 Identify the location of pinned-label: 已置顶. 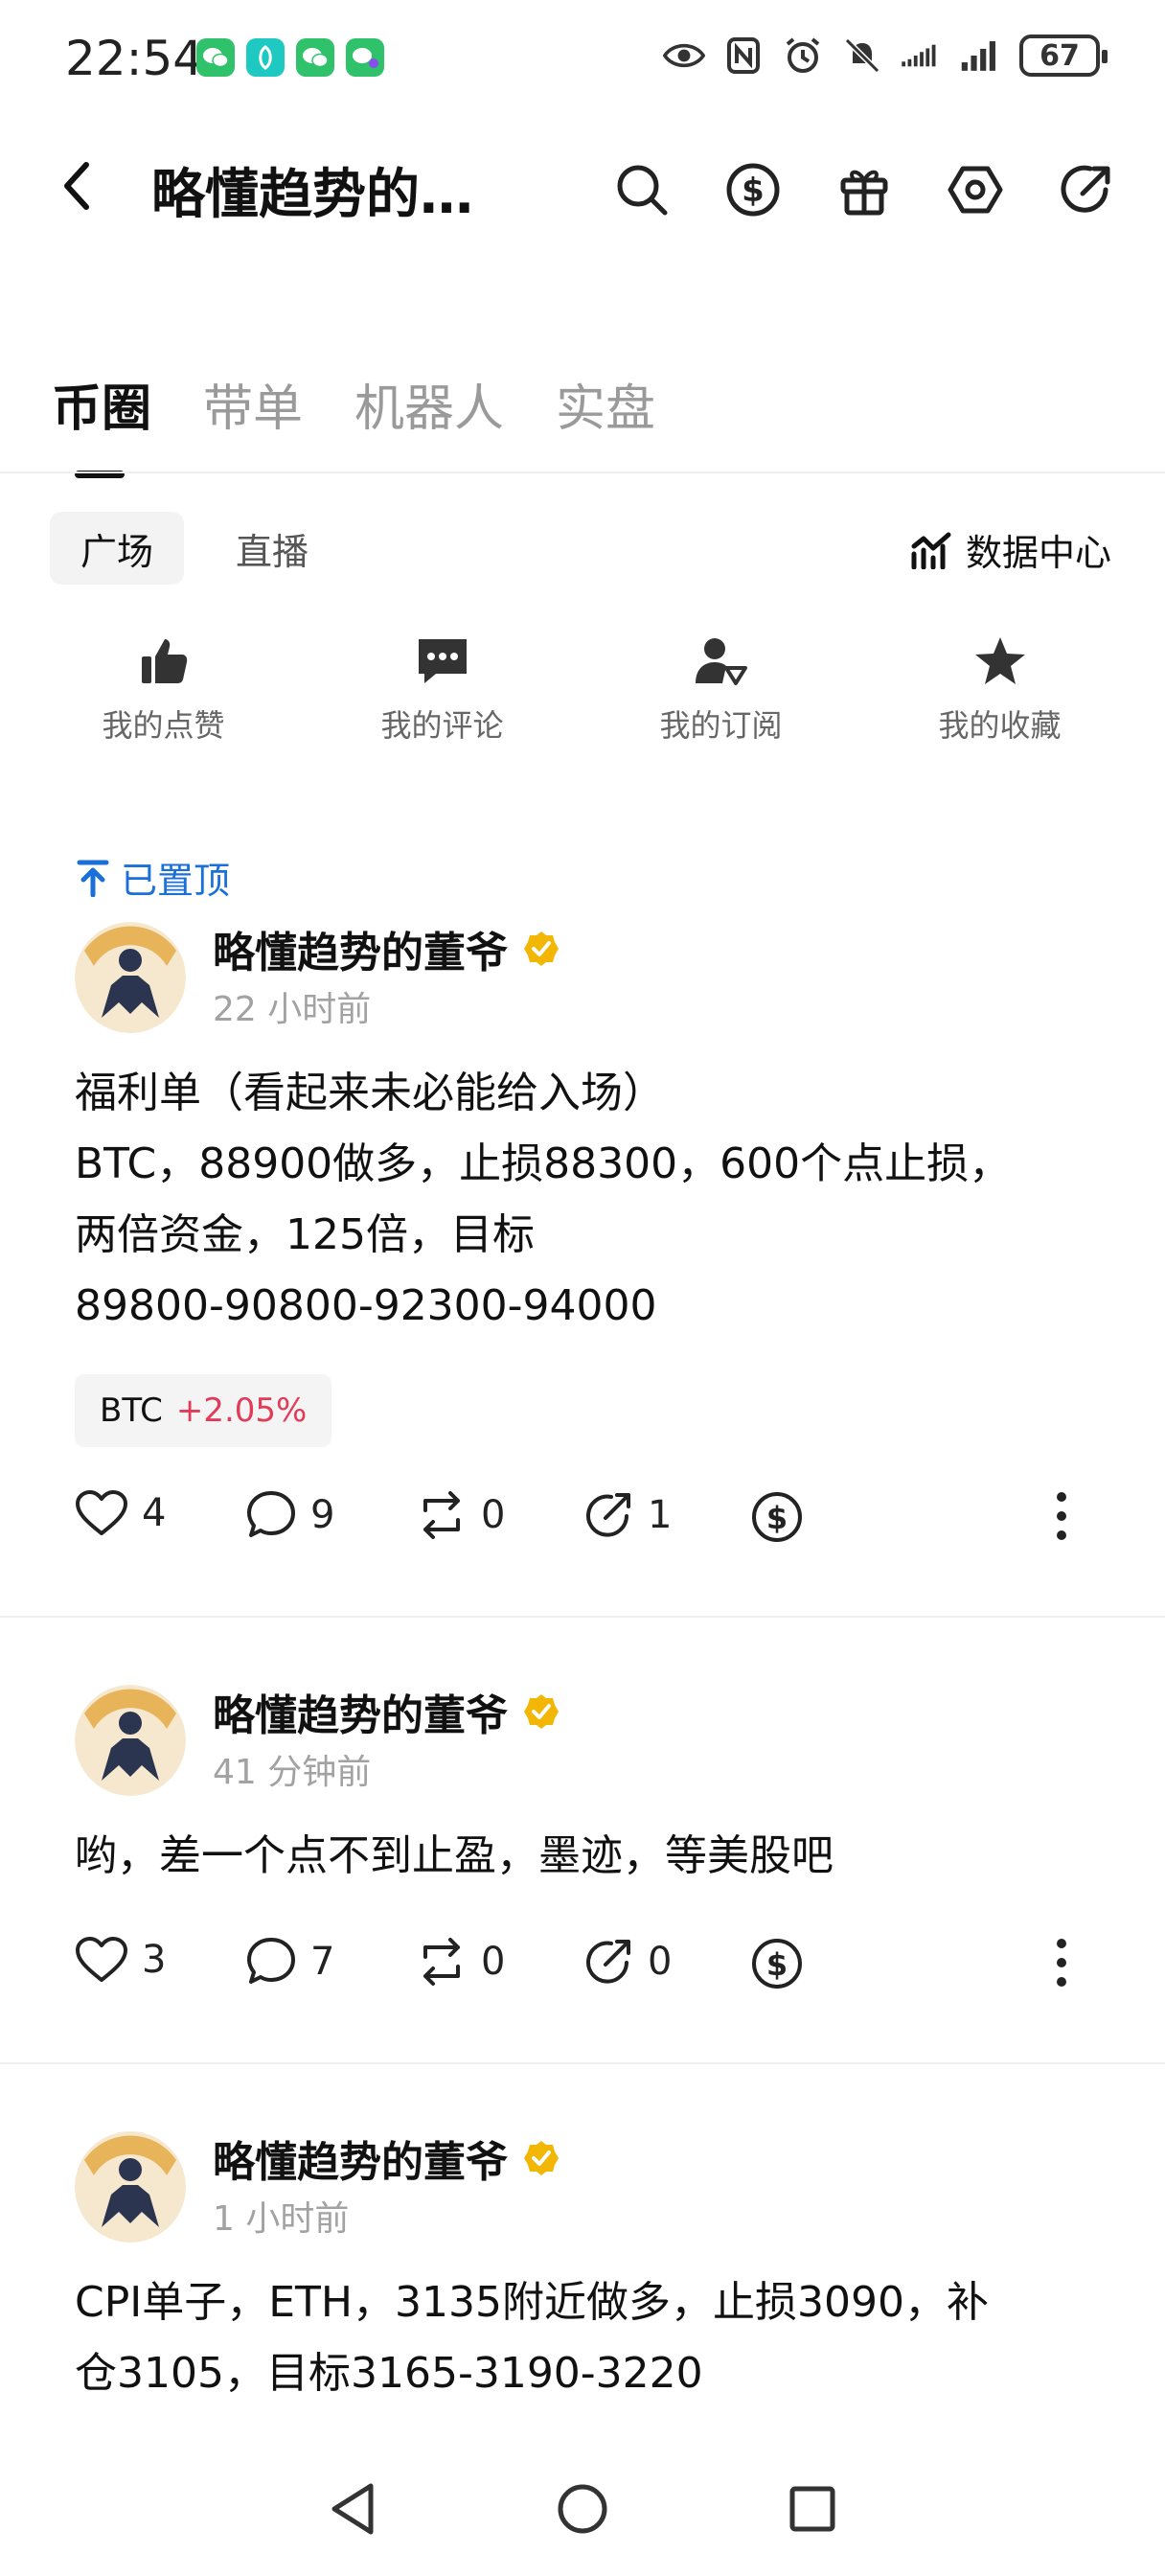
(176, 881).